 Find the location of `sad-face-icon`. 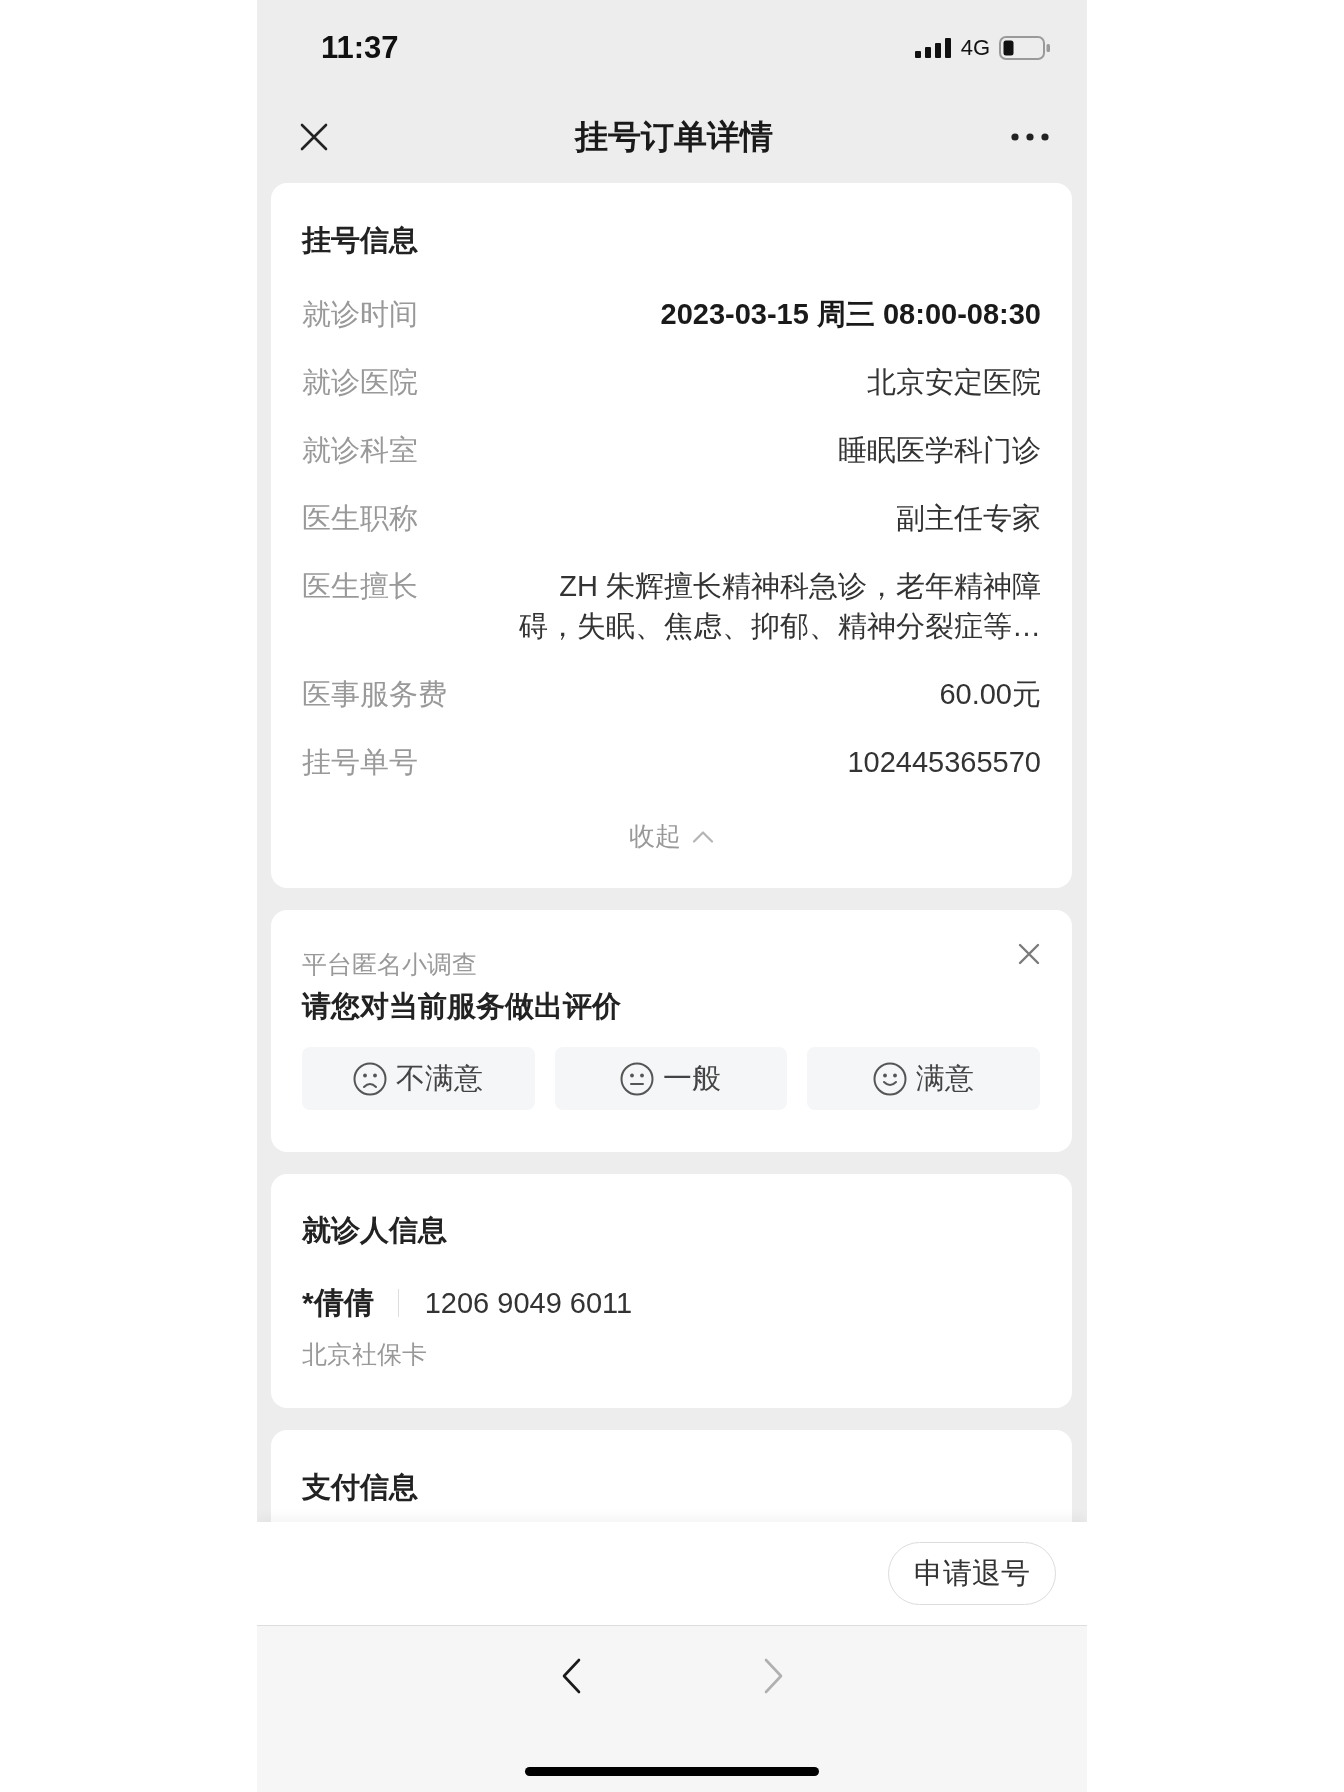

sad-face-icon is located at coordinates (370, 1078).